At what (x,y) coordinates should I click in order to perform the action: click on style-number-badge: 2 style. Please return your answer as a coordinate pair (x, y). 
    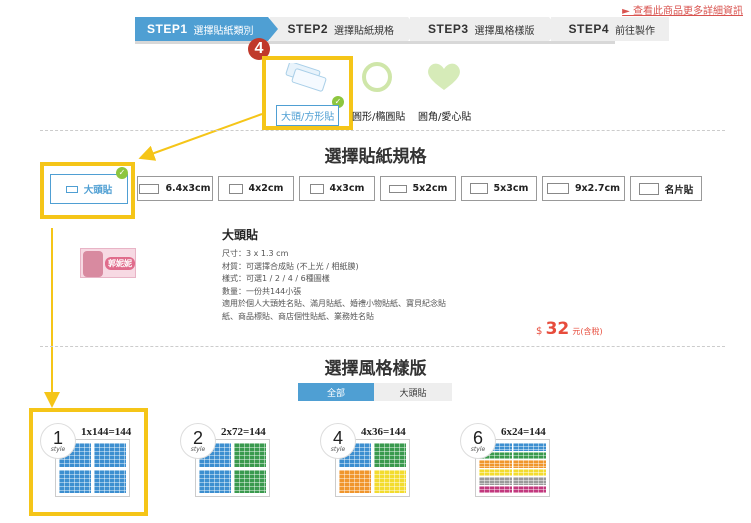
    Looking at the image, I should click on (198, 441).